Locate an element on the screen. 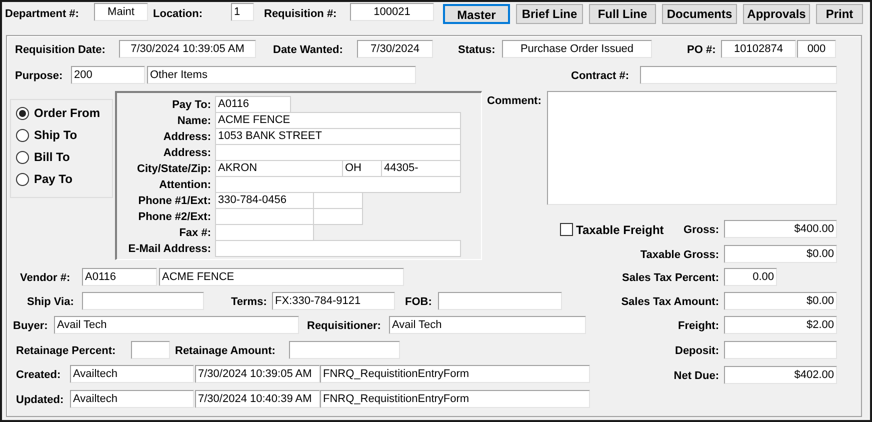 This screenshot has width=872, height=422. input-field: Maint is located at coordinates (121, 12).